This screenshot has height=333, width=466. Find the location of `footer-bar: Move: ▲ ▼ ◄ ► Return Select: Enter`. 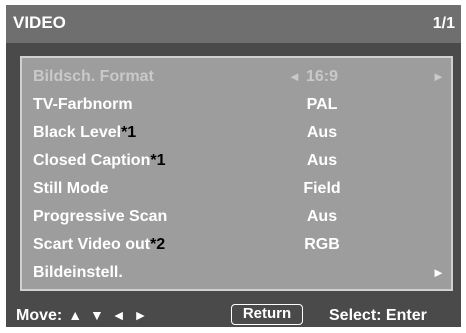

footer-bar: Move: ▲ ▼ ◄ ► Return Select: Enter is located at coordinates (233, 314).